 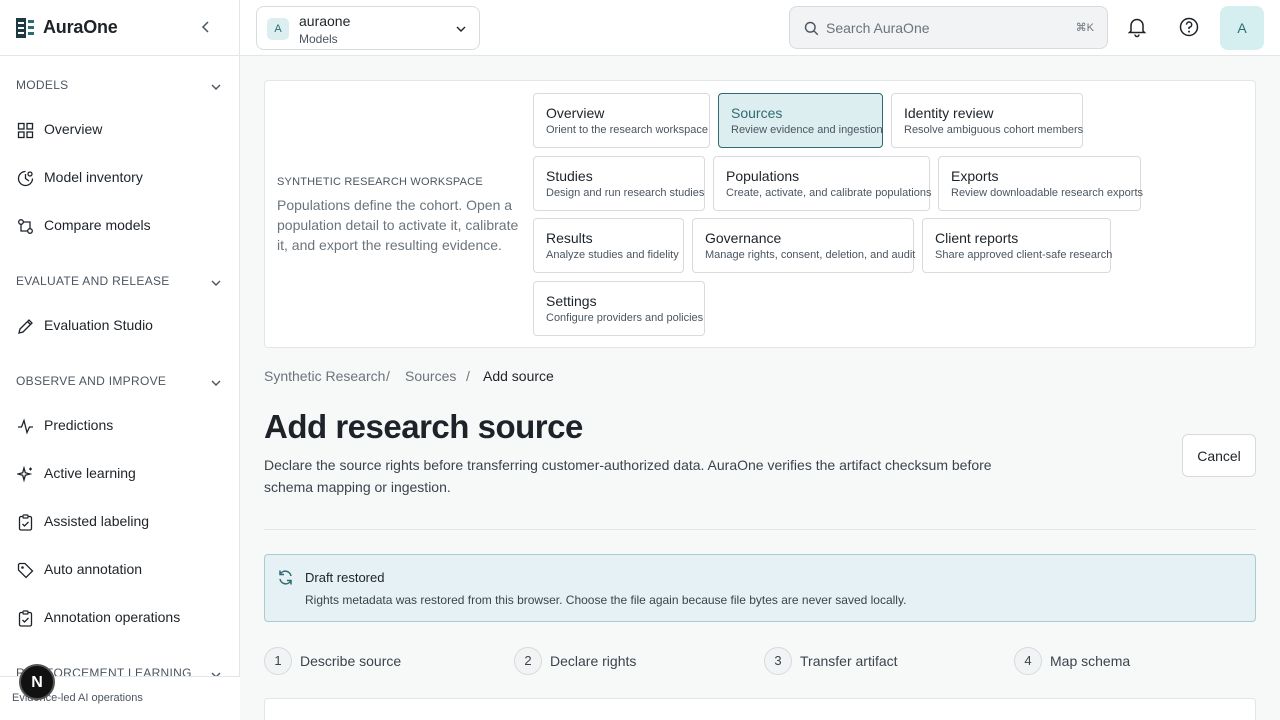 I want to click on sidebar-item-evaluation-studio: Evaluation Studio, so click(x=120, y=326).